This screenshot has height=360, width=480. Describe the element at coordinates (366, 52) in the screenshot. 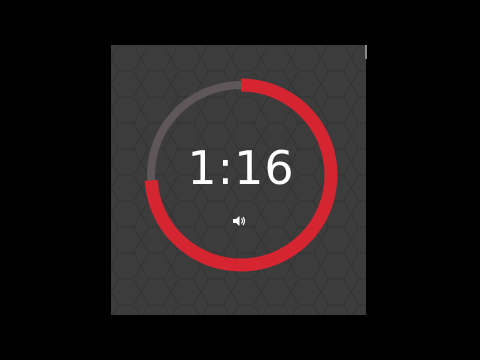

I see `window-edge-marker` at that location.